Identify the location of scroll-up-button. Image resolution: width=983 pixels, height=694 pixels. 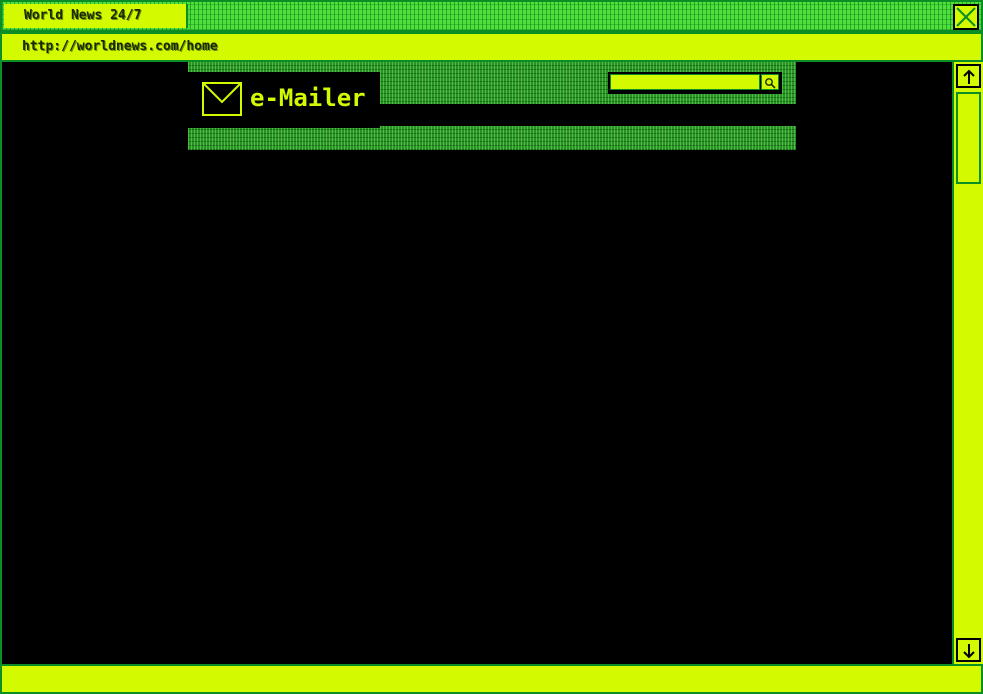
(968, 76).